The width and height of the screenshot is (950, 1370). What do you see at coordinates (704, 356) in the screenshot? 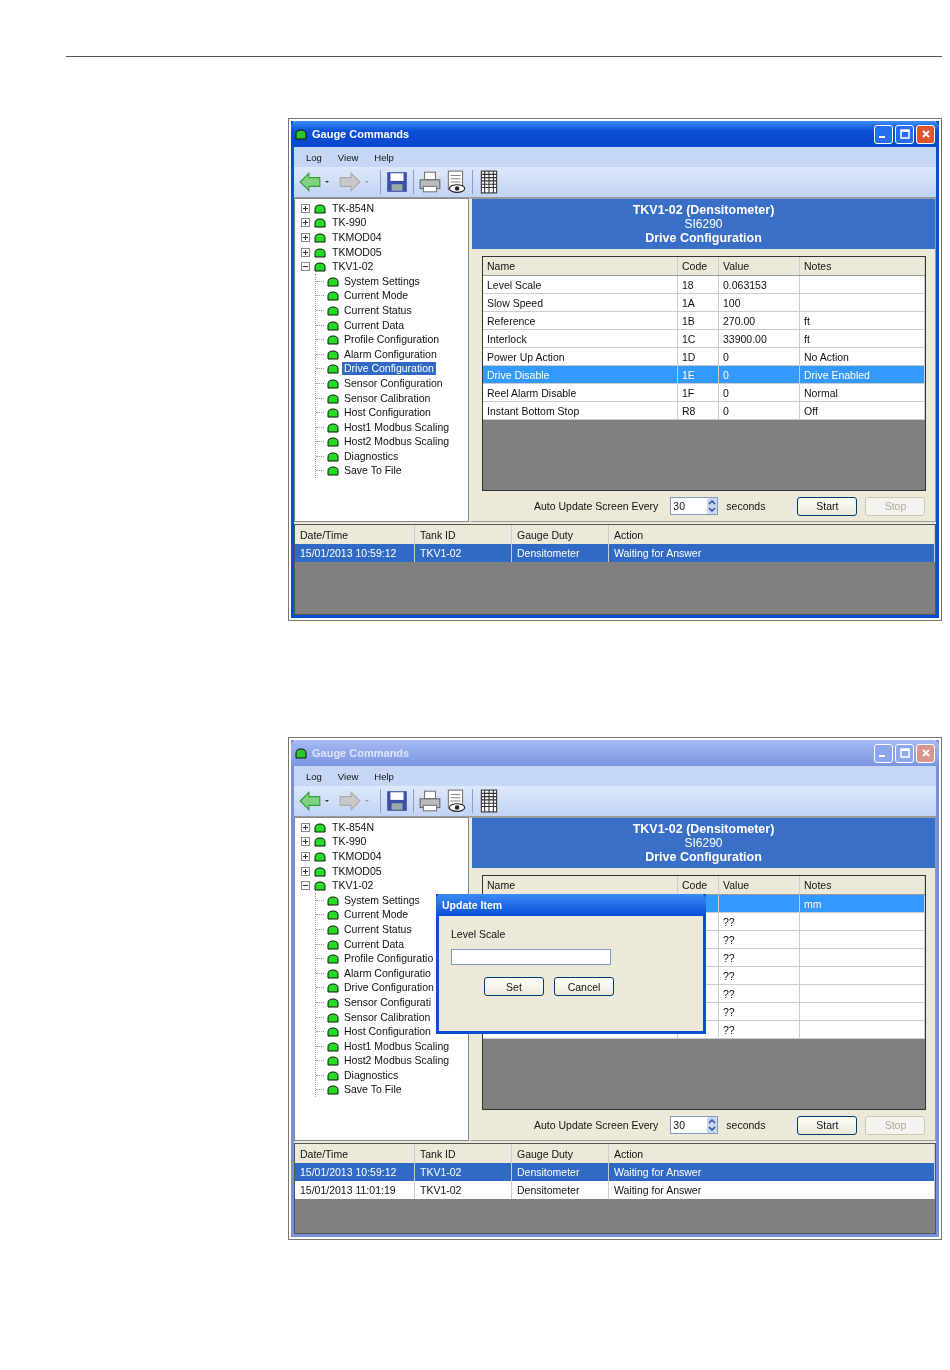
I see `grid-row: Power Up Action 1D 0 No Action` at bounding box center [704, 356].